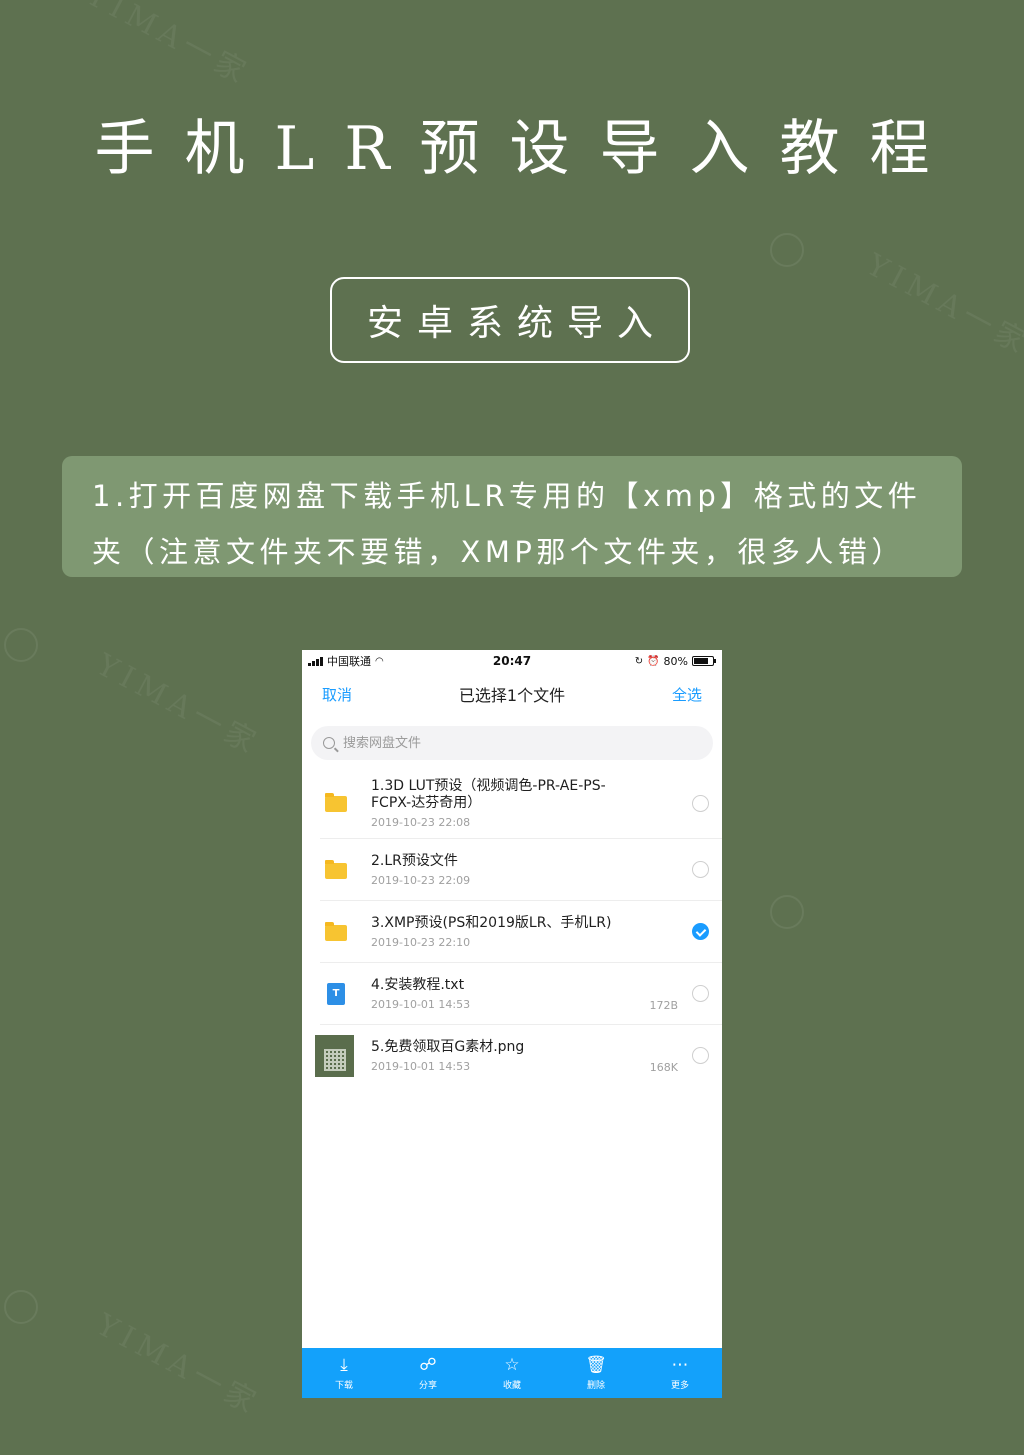  What do you see at coordinates (448, 1046) in the screenshot?
I see `file-name: 5.免费领取百G素材.png` at bounding box center [448, 1046].